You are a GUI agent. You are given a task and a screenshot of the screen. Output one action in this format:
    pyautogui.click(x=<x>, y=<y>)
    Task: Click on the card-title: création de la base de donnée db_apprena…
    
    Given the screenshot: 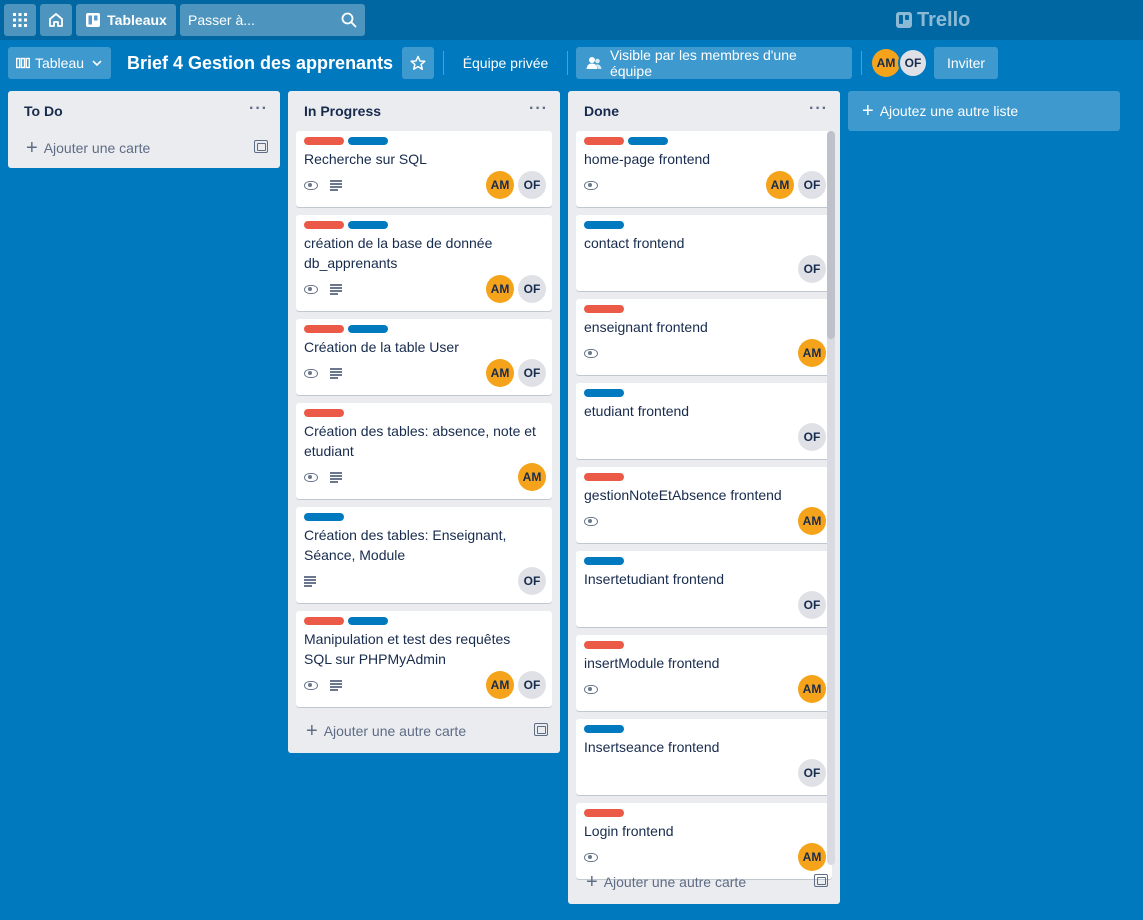 What is the action you would take?
    pyautogui.click(x=398, y=253)
    